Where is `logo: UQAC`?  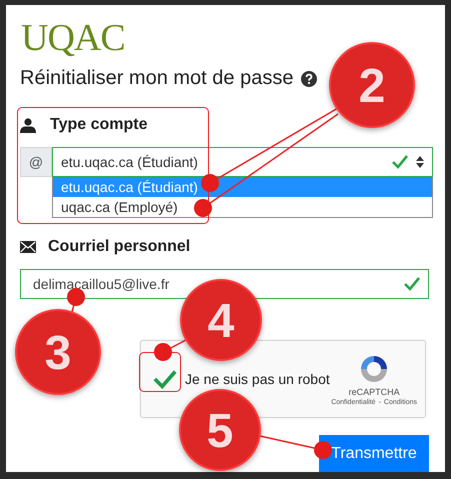 logo: UQAC is located at coordinates (73, 38).